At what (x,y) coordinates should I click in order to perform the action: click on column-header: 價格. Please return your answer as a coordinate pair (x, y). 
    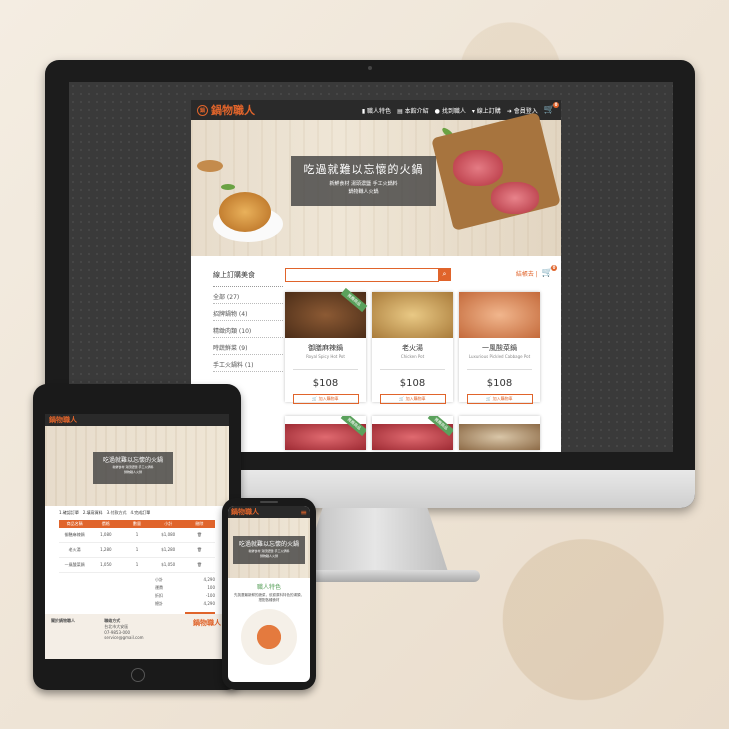
    Looking at the image, I should click on (105, 523).